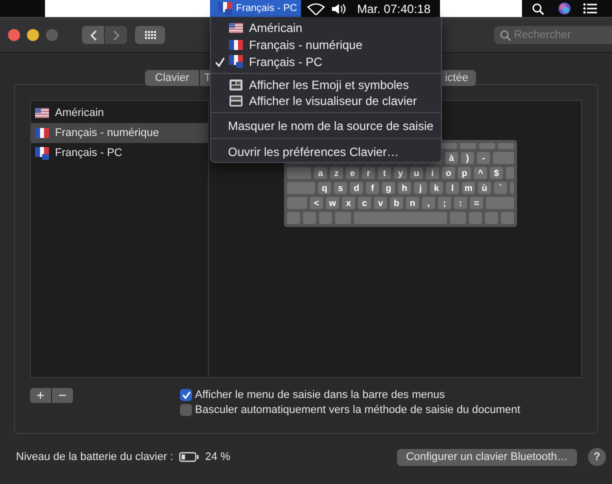 The image size is (612, 484). Describe the element at coordinates (33, 35) in the screenshot. I see `minimize-button` at that location.